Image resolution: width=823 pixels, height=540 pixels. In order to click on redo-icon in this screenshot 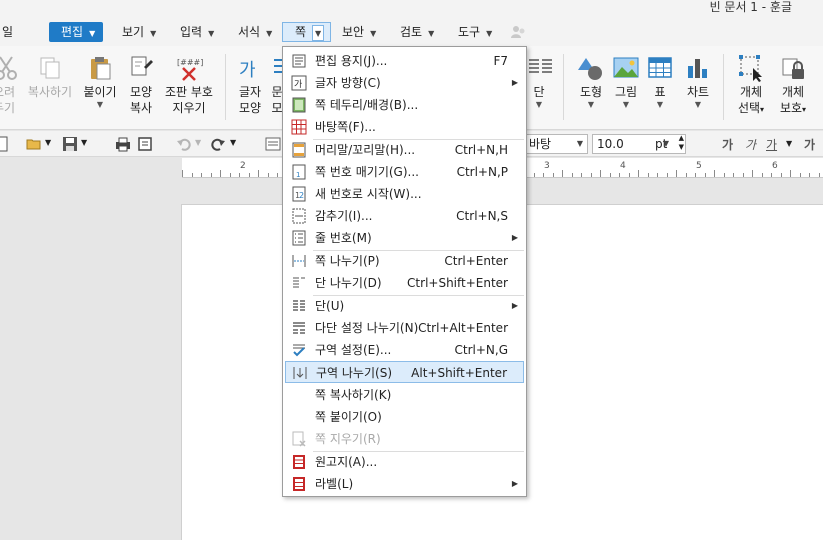, I will do `click(218, 144)`.